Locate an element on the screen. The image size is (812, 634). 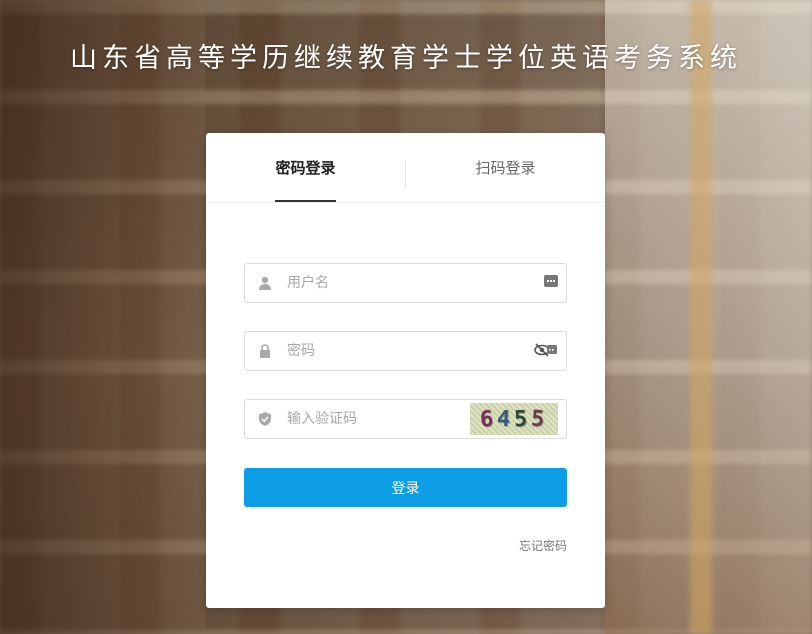
keyboard-icon is located at coordinates (551, 281).